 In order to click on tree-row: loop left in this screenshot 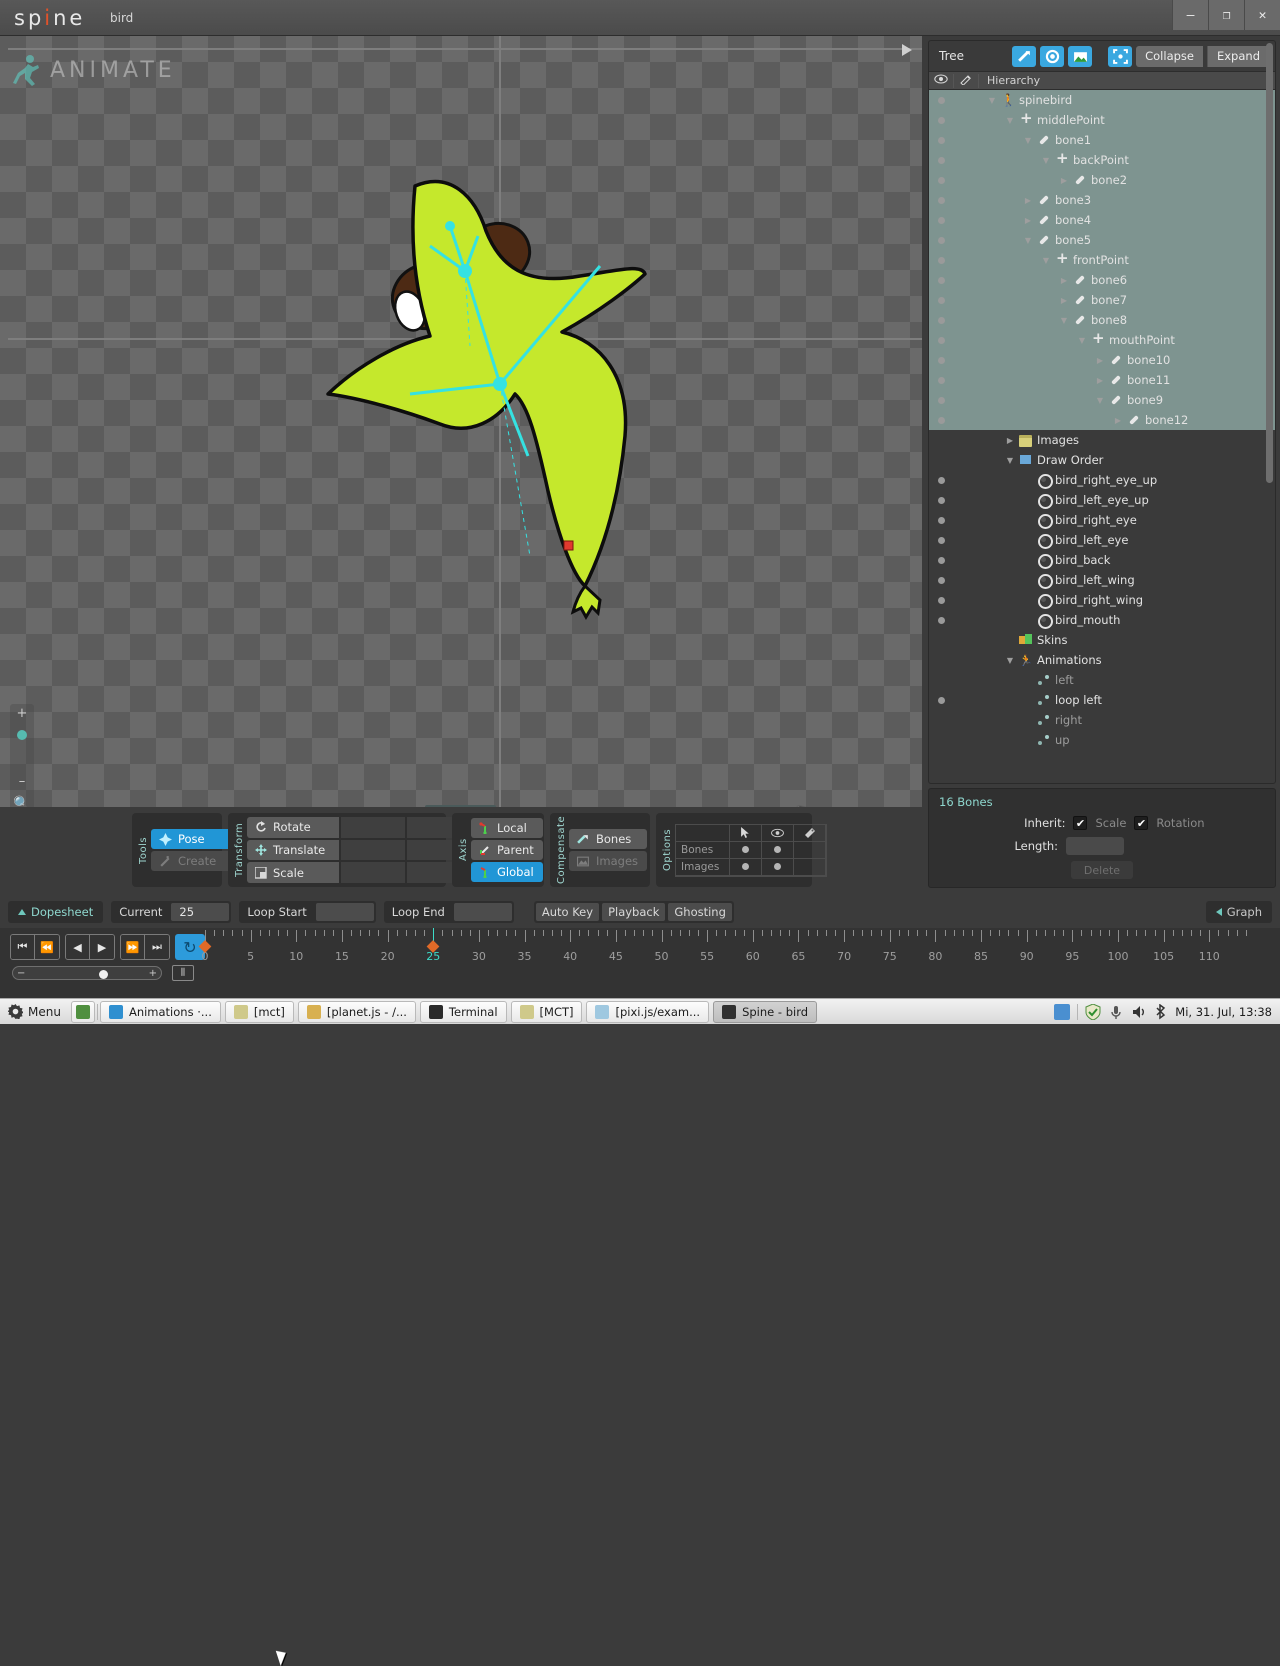, I will do `click(1102, 700)`.